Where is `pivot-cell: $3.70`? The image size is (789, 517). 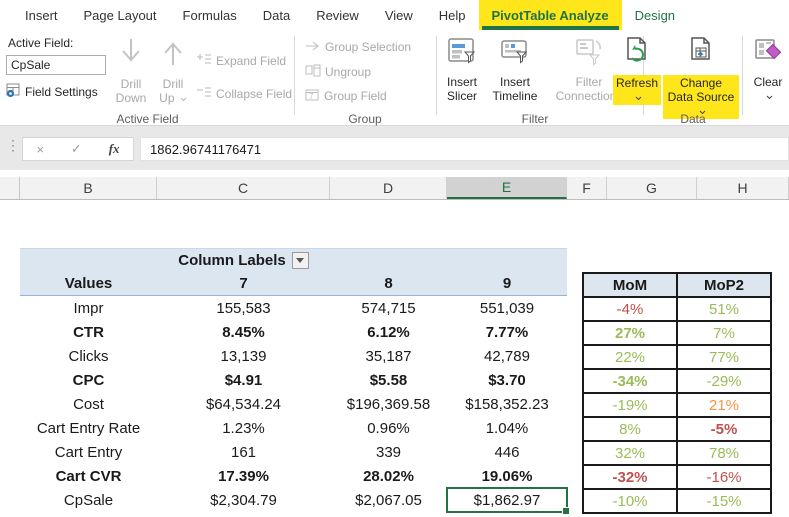 pivot-cell: $3.70 is located at coordinates (507, 380).